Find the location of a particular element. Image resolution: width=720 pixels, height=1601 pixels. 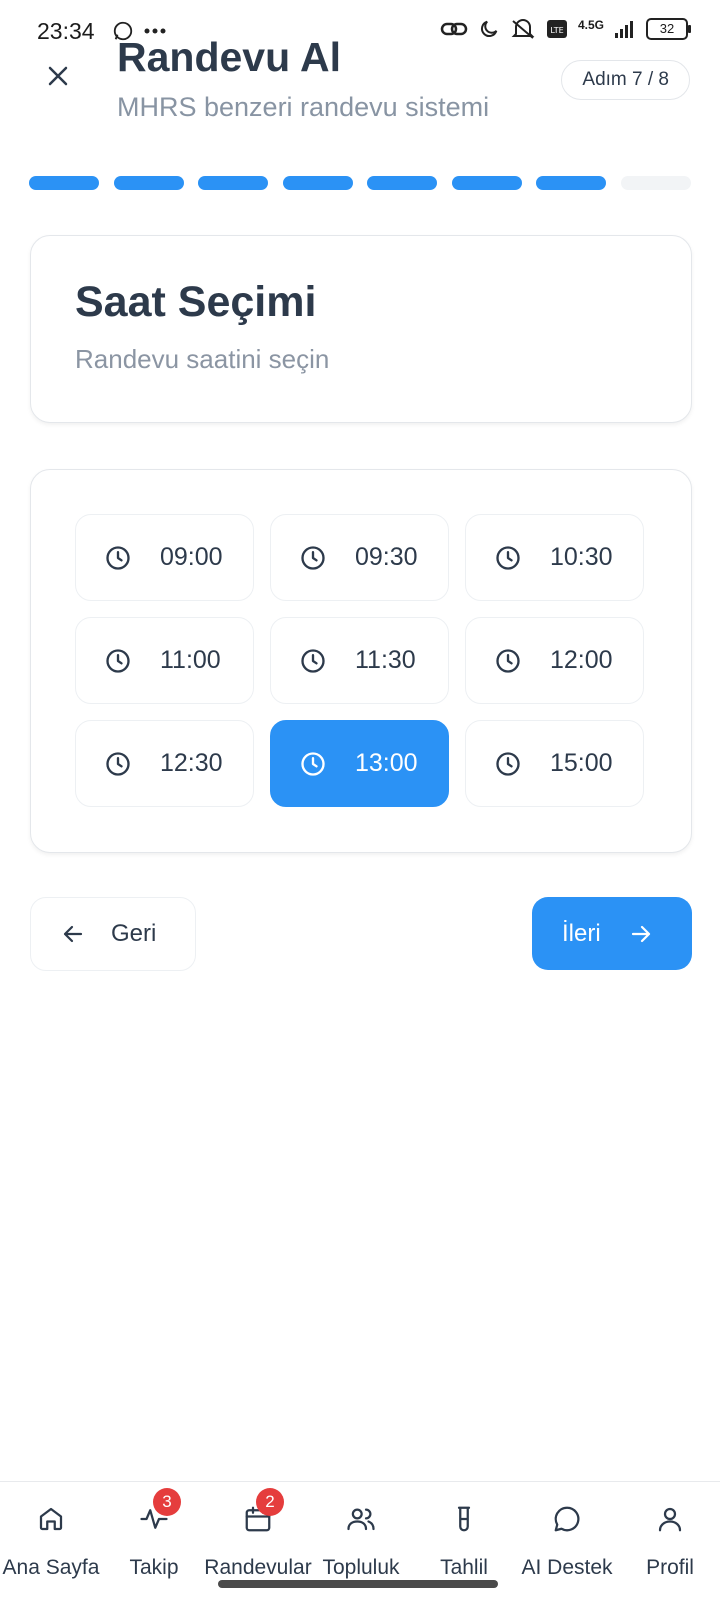

time-slot: 09:30 is located at coordinates (359, 557).